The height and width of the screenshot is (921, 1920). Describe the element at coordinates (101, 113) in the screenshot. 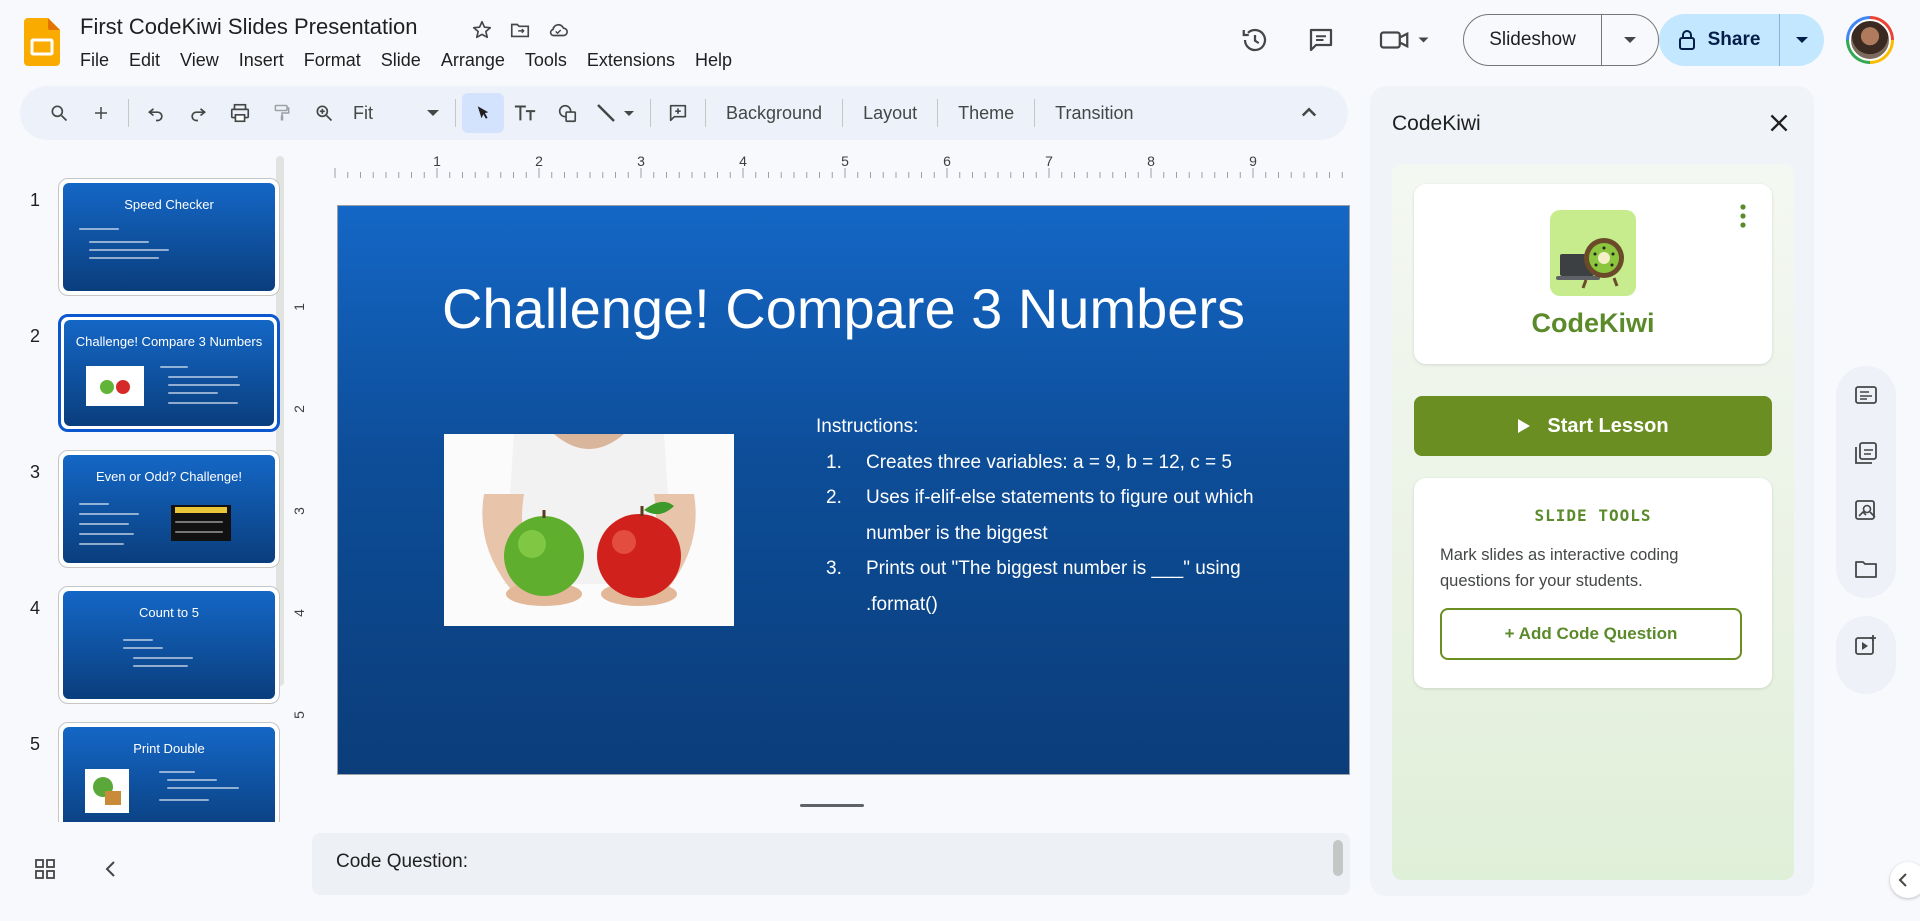

I see `new-slide-icon` at that location.